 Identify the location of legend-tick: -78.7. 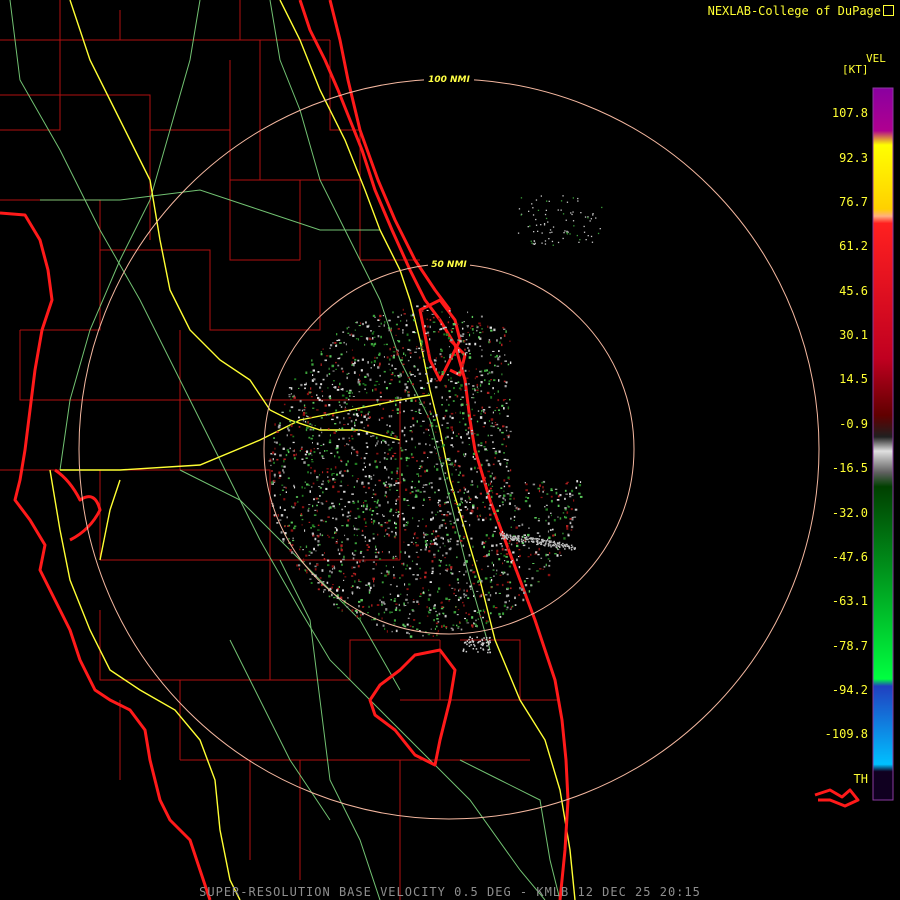
(849, 646).